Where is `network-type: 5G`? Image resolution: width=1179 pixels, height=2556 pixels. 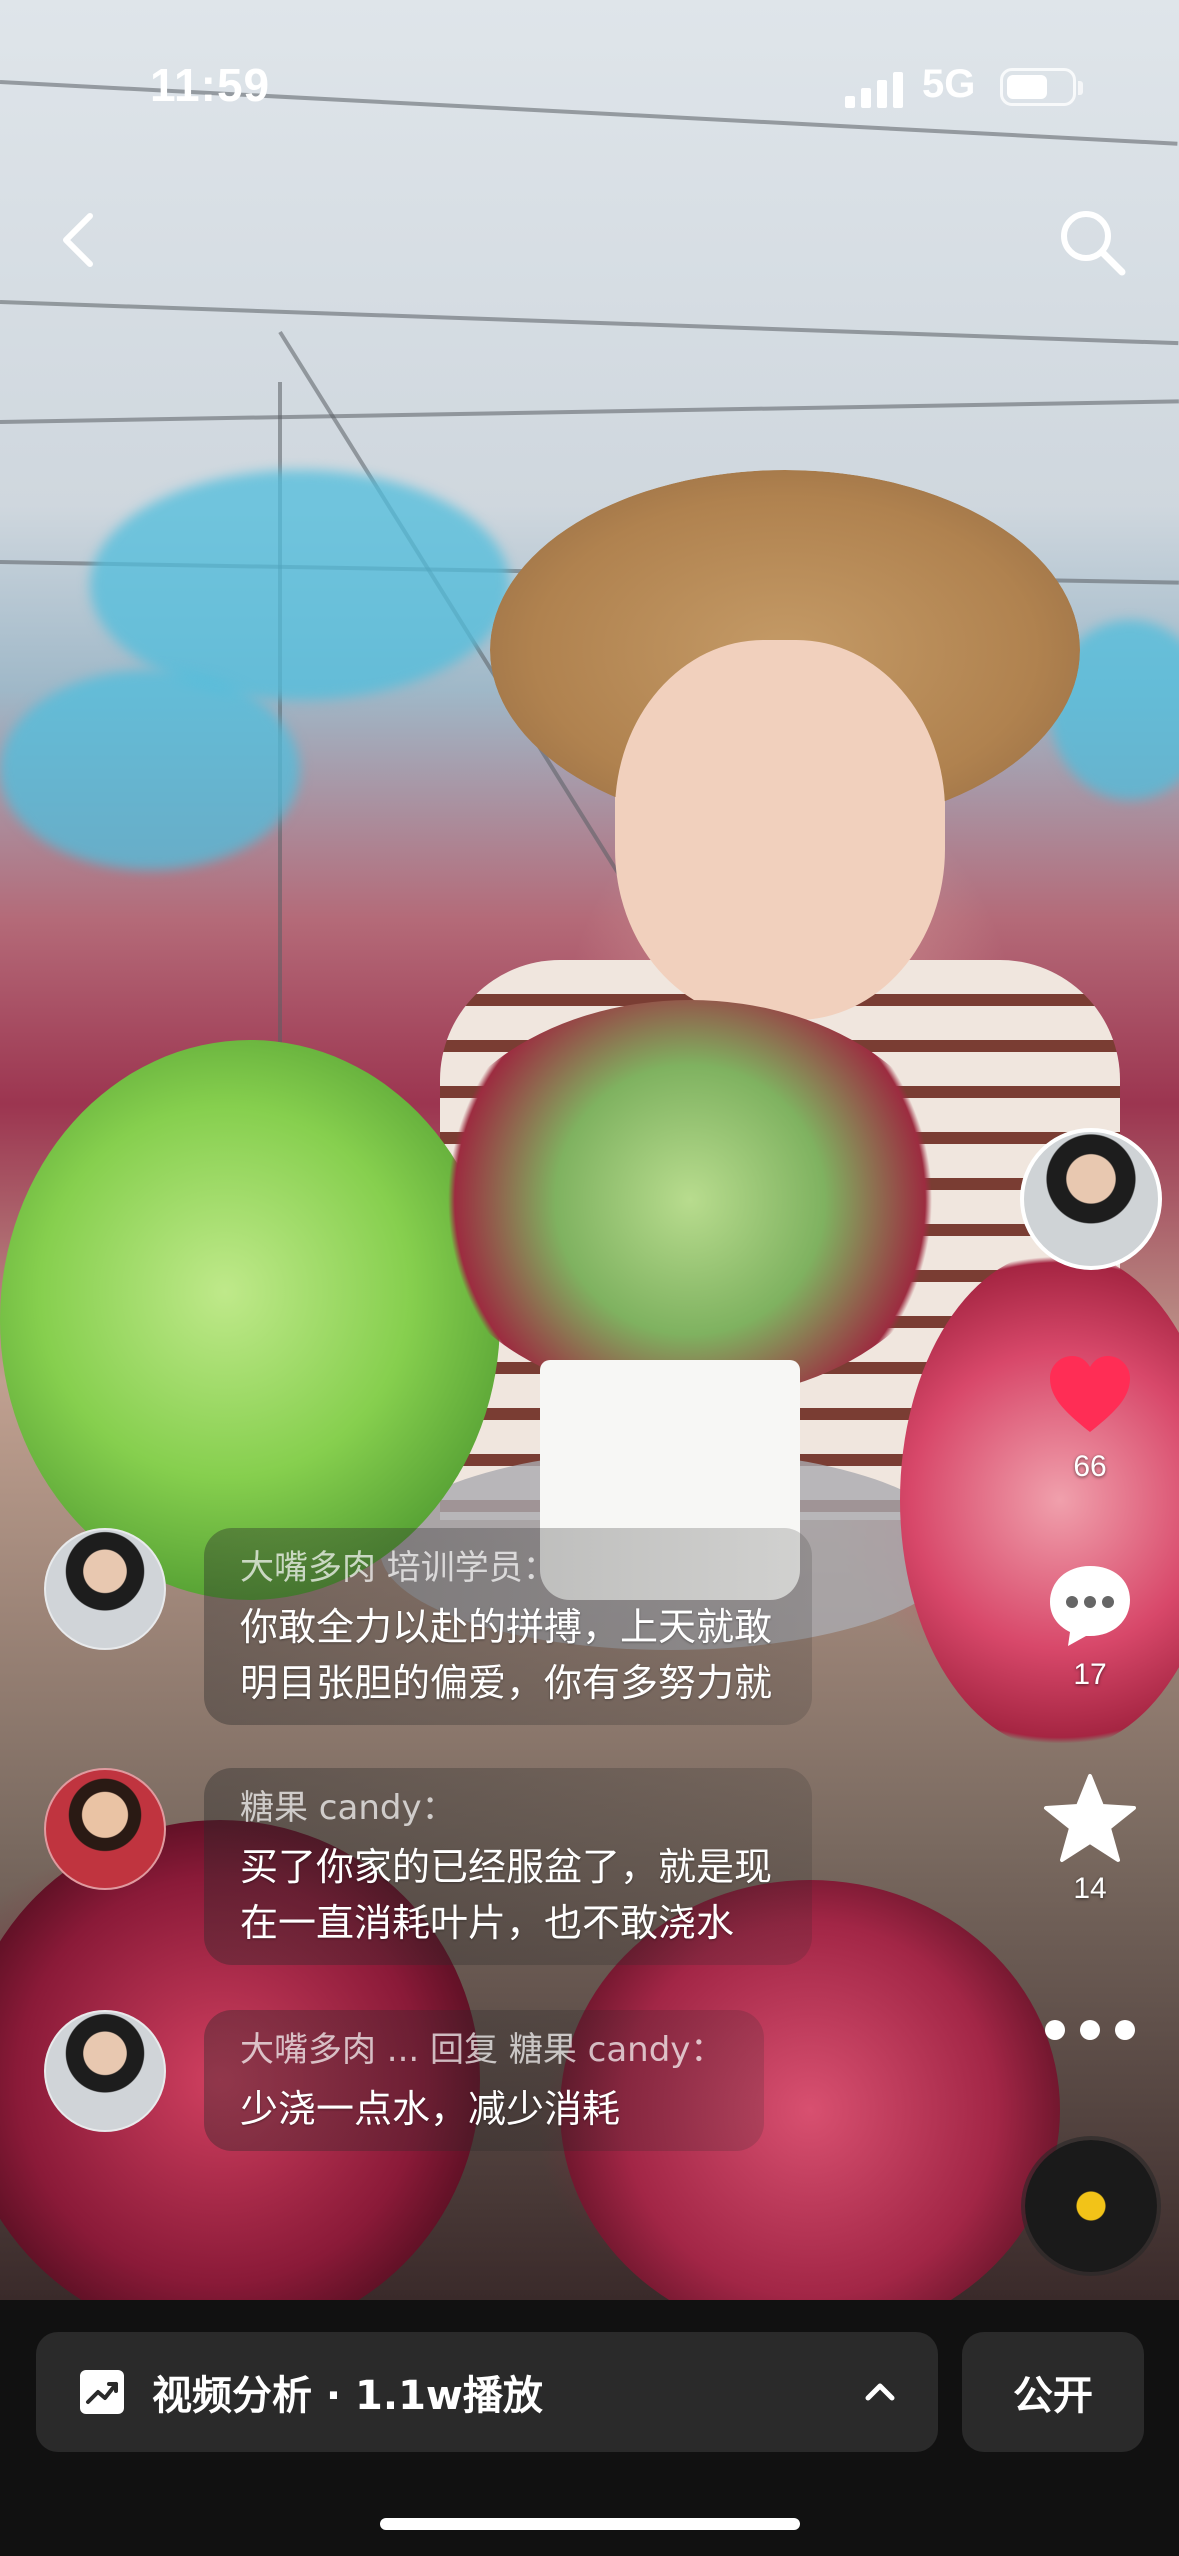
network-type: 5G is located at coordinates (949, 84).